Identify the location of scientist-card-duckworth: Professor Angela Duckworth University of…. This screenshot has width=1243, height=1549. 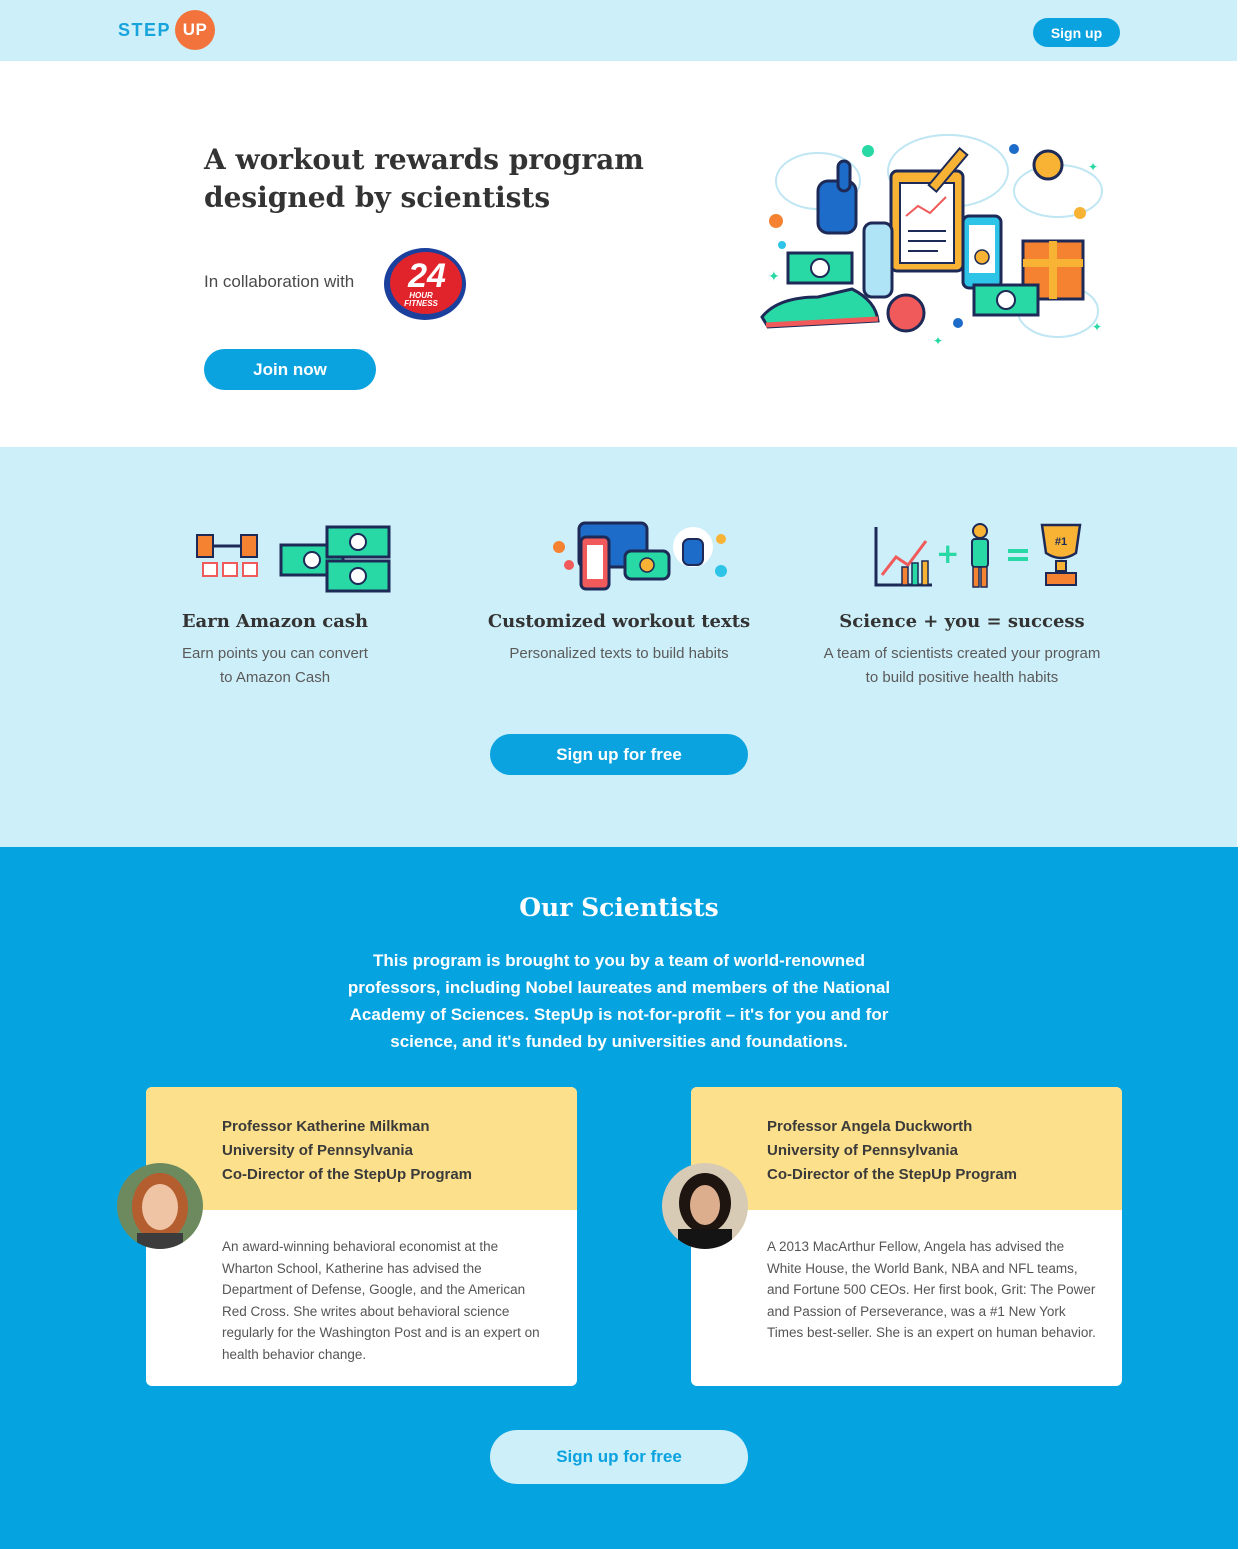
(906, 1236).